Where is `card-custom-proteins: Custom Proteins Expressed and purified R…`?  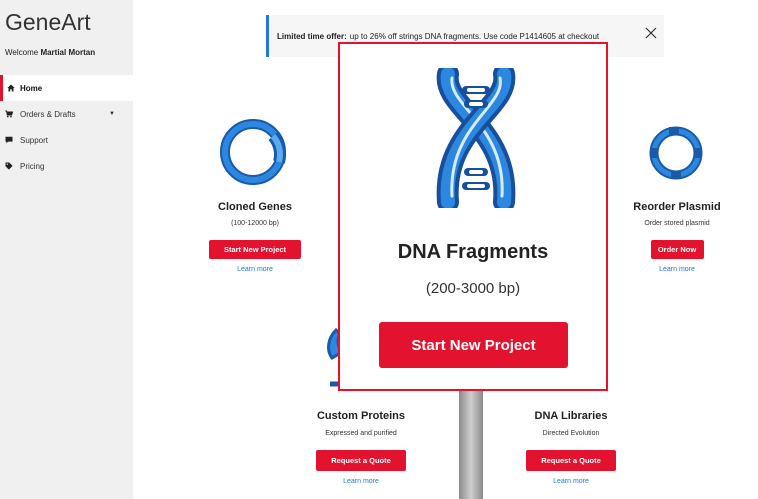 card-custom-proteins: Custom Proteins Expressed and purified R… is located at coordinates (361, 447).